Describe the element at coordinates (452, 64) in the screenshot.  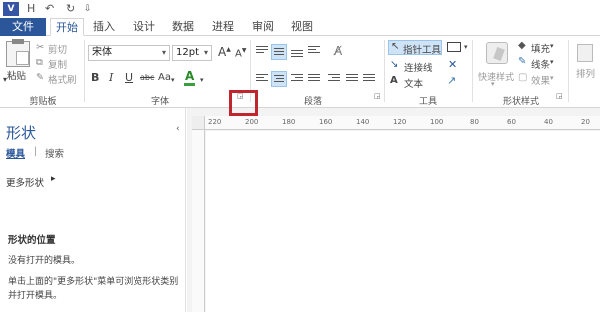
I see `close-icon: ✕` at that location.